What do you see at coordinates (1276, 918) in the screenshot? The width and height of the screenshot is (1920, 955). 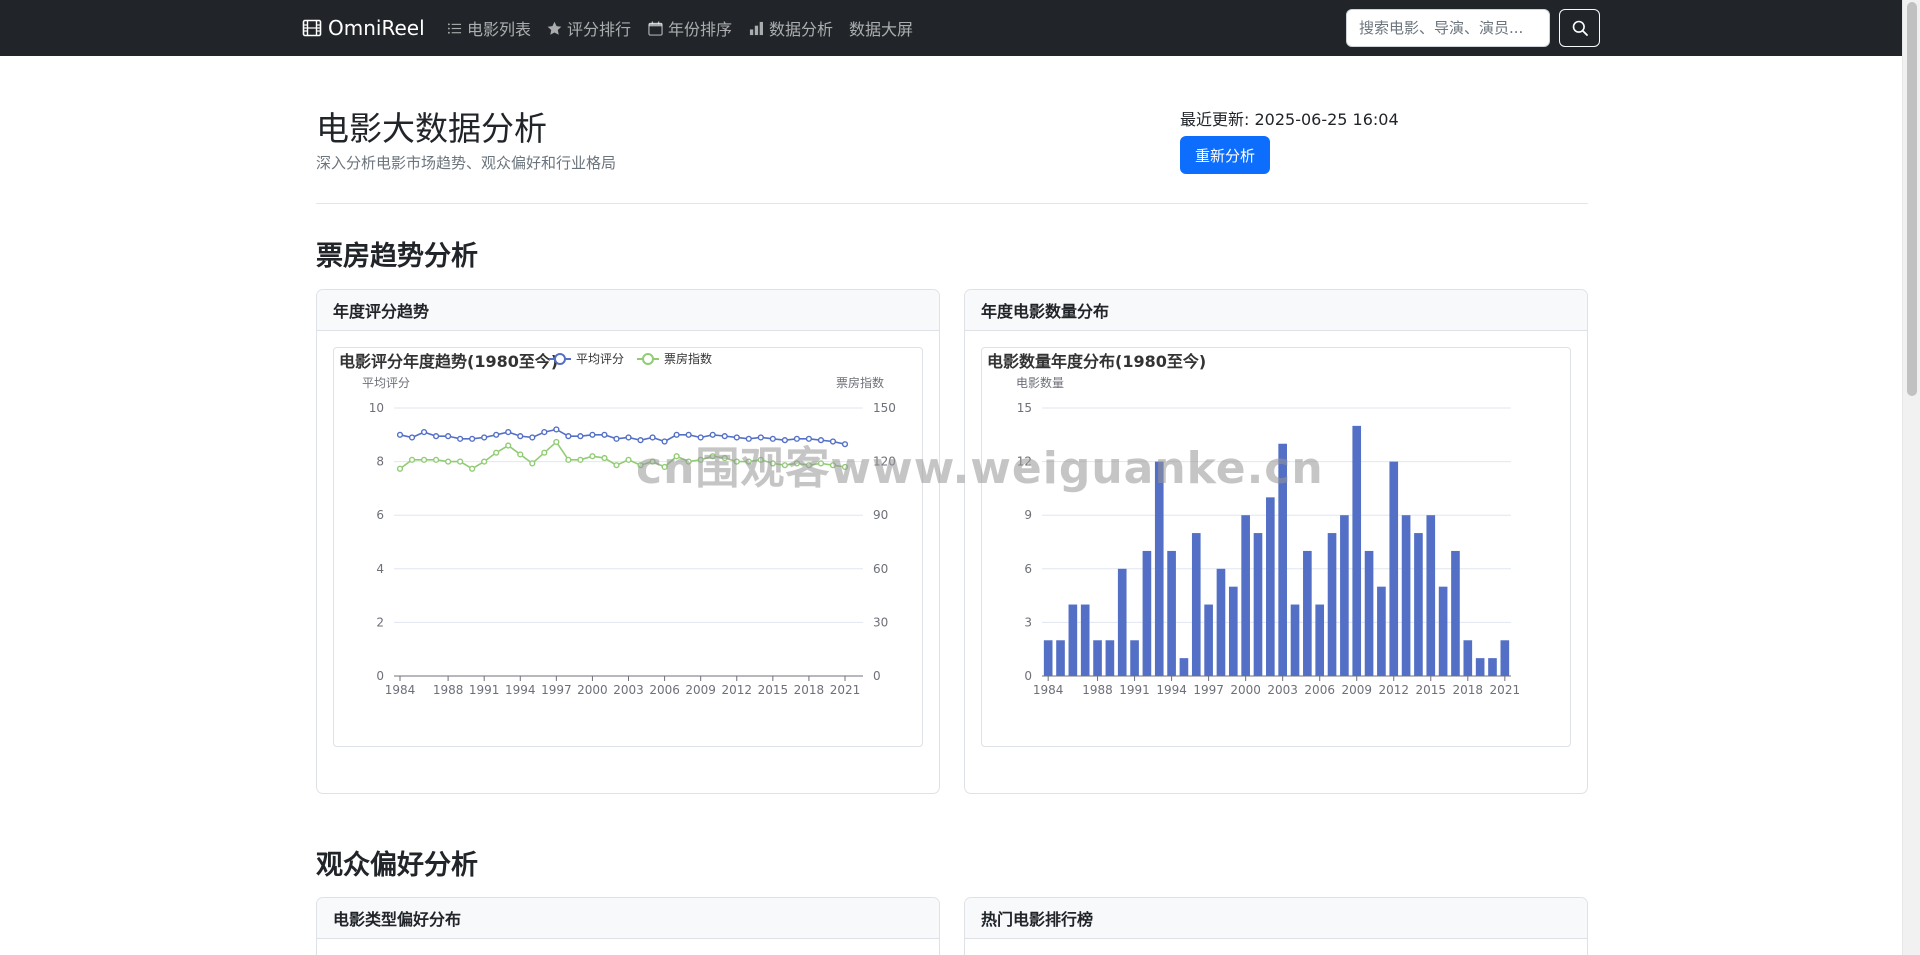 I see `card-header-hot-ranking: 热门电影排行榜` at bounding box center [1276, 918].